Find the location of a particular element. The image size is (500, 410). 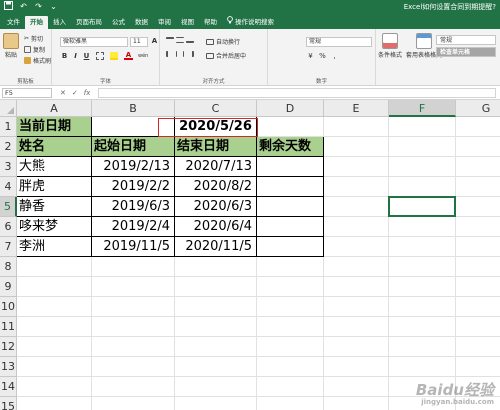

cell-c15 is located at coordinates (216, 403).